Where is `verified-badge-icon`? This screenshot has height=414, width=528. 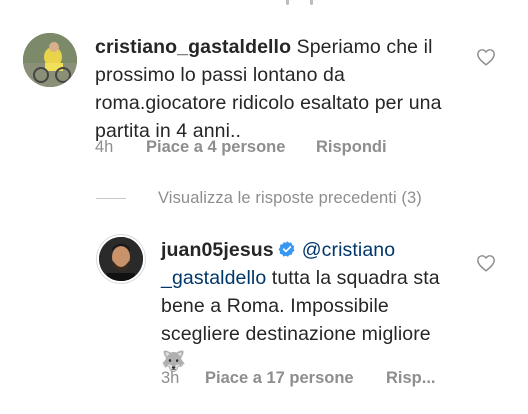
verified-badge-icon is located at coordinates (287, 247).